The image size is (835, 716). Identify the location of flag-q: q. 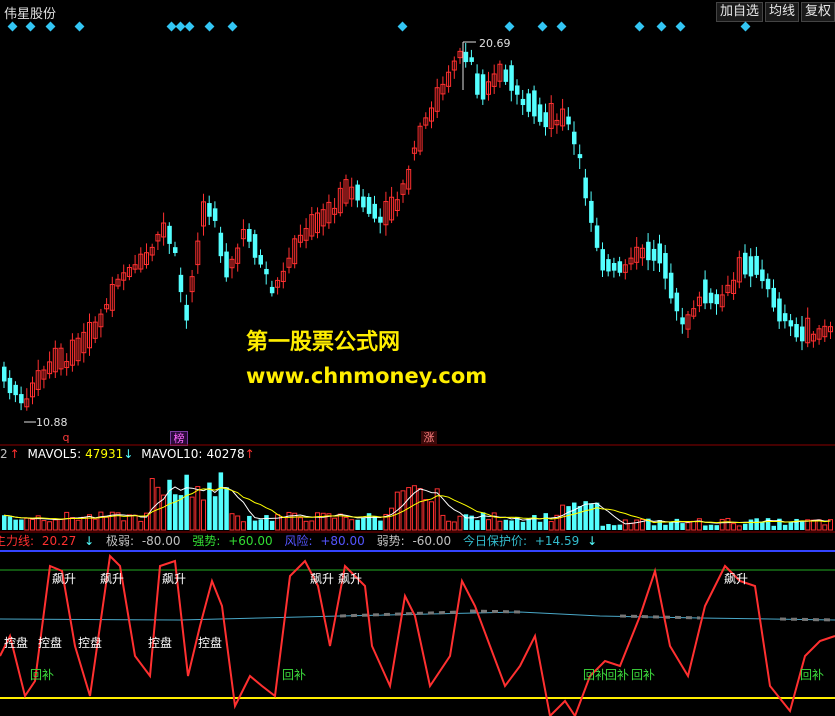
(66, 437).